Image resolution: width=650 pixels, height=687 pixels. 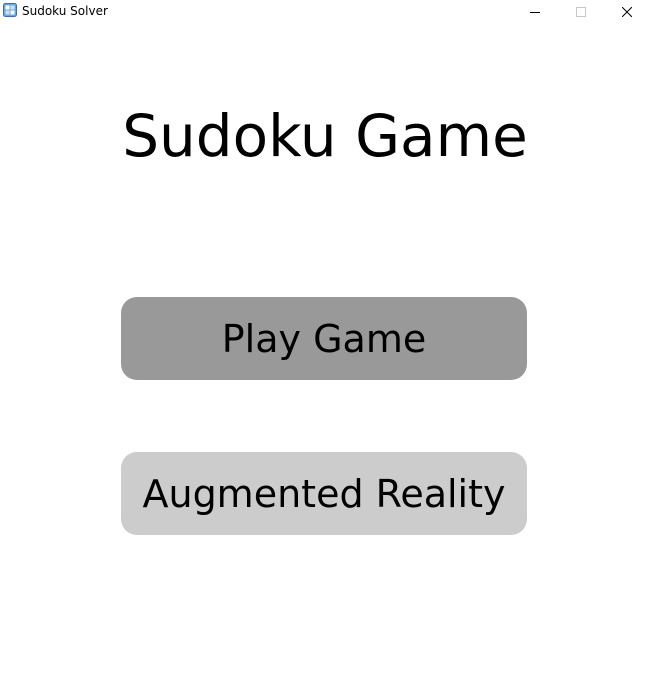 What do you see at coordinates (324, 493) in the screenshot?
I see `augmented-reality-button: Augmented Reality` at bounding box center [324, 493].